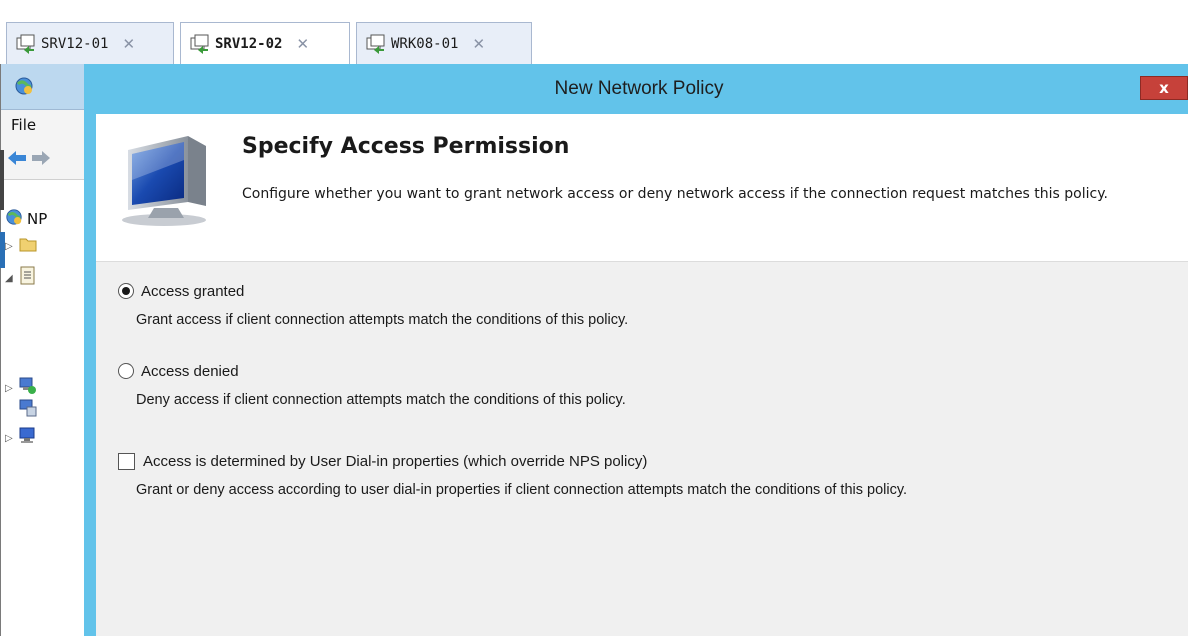 The height and width of the screenshot is (636, 1188). Describe the element at coordinates (17, 160) in the screenshot. I see `back-arrow-icon` at that location.